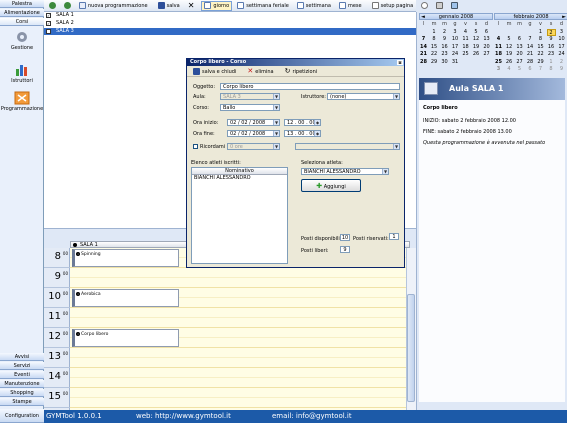 This screenshot has height=423, width=567. I want to click on appointment: i Spinning, so click(125, 258).